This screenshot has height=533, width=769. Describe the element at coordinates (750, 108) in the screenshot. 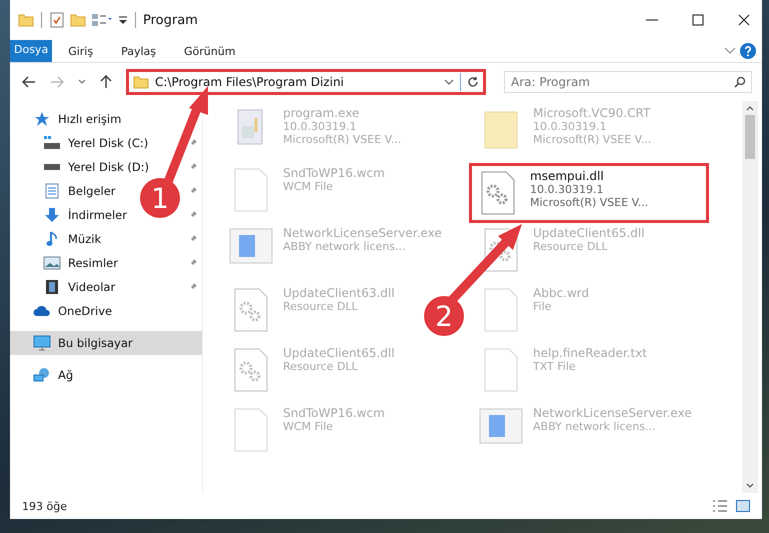

I see `scroll-up-icon` at that location.